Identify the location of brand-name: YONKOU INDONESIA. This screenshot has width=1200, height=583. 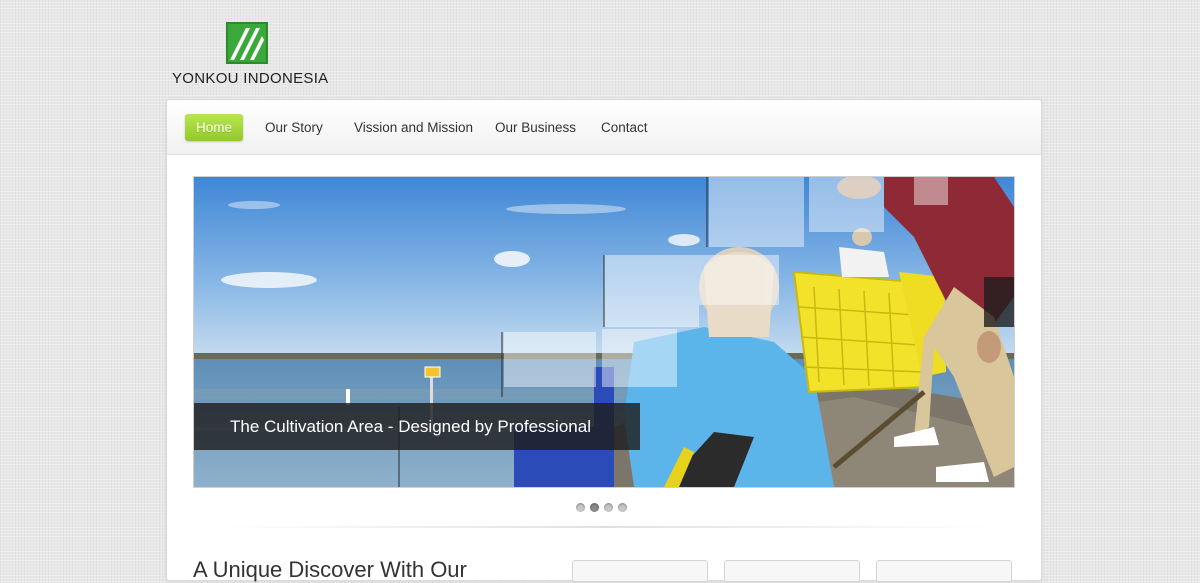
(250, 78).